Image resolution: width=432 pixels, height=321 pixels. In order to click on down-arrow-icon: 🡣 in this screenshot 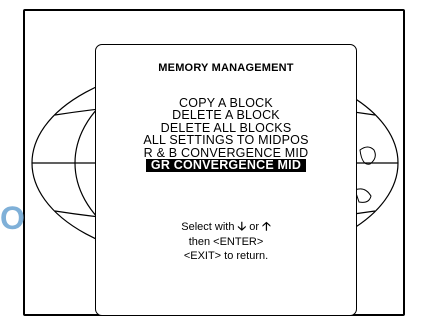, I will do `click(242, 226)`.